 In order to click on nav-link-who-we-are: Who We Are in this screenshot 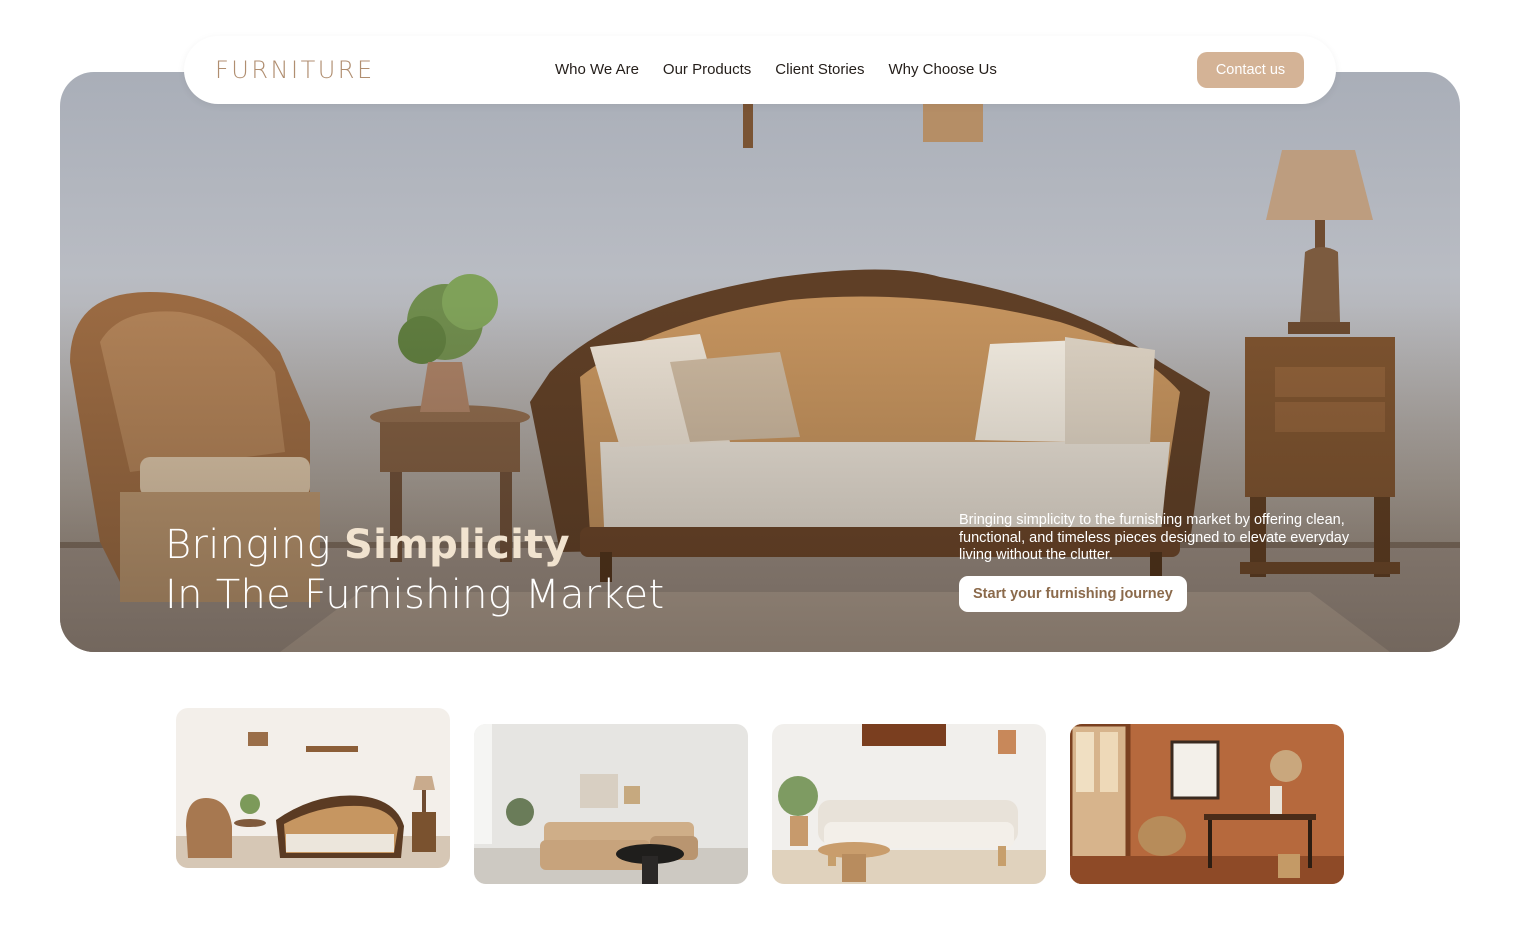, I will do `click(597, 69)`.